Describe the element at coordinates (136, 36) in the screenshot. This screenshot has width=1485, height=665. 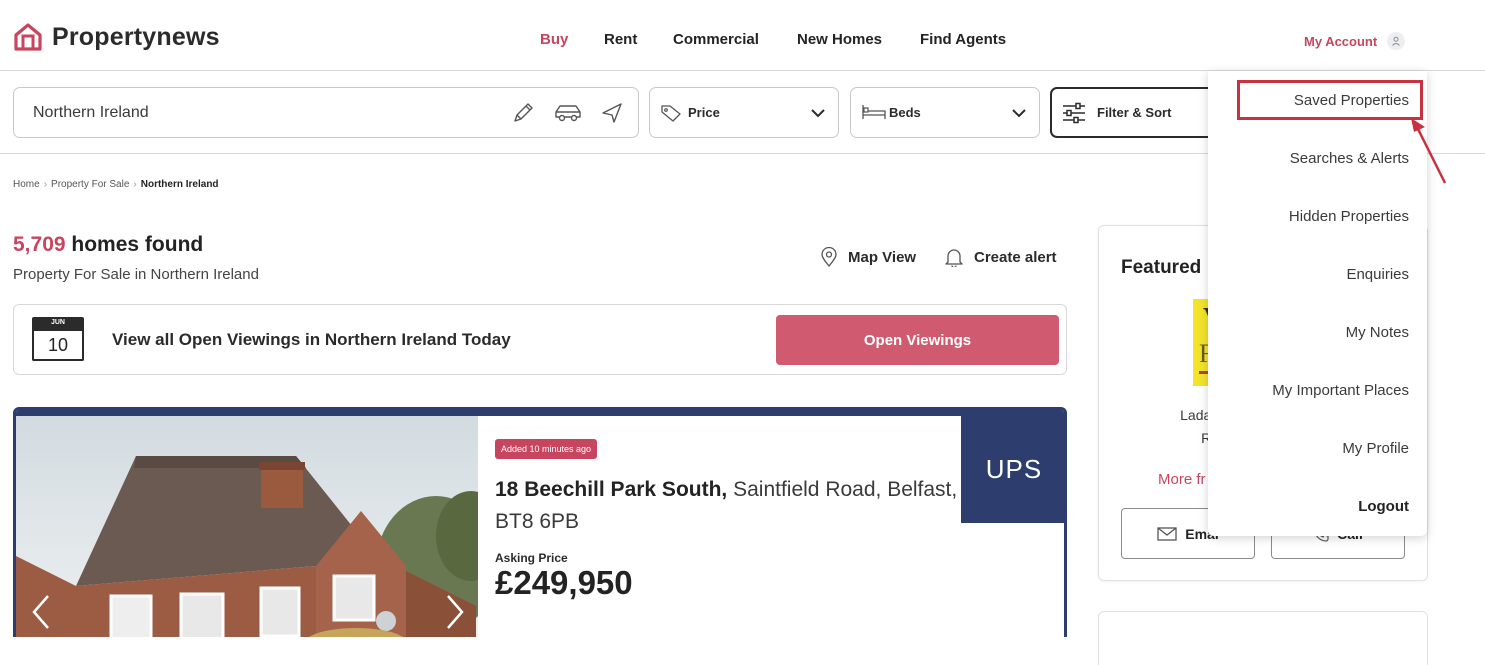
I see `brand-name: Propertynews` at that location.